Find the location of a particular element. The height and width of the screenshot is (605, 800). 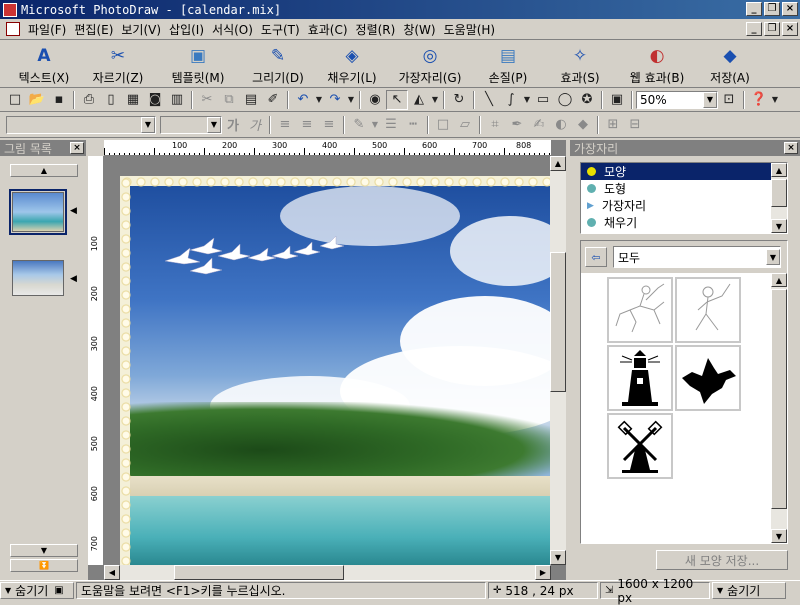

menu-effects: 효과(C) is located at coordinates (328, 29).